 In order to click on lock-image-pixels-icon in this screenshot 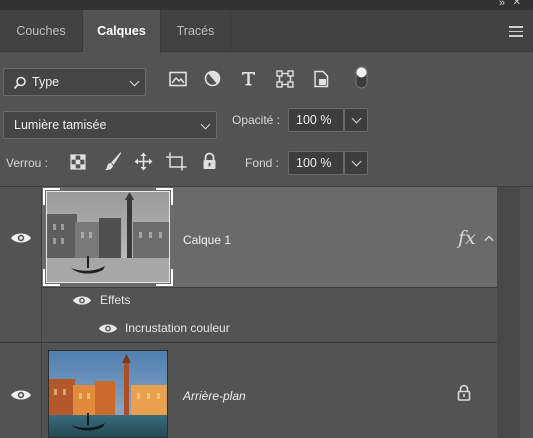, I will do `click(113, 161)`.